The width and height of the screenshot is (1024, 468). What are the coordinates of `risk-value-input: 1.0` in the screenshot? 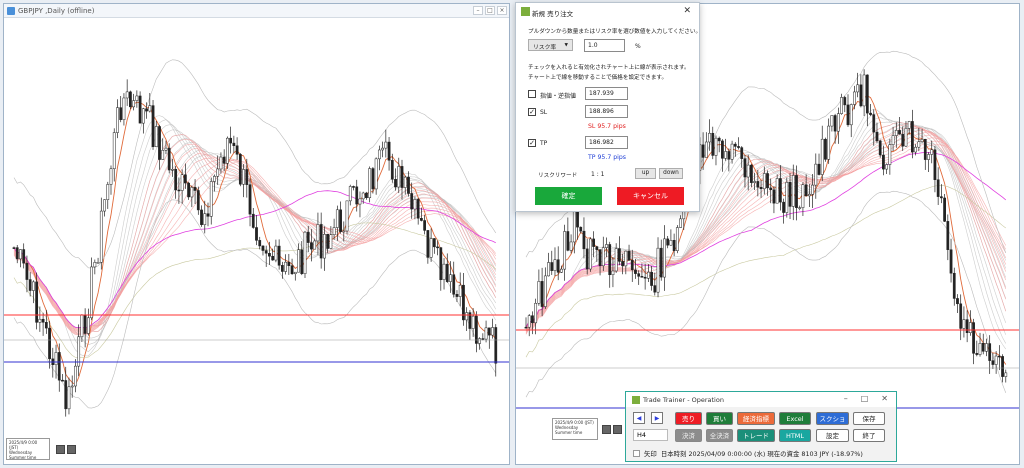 It's located at (604, 45).